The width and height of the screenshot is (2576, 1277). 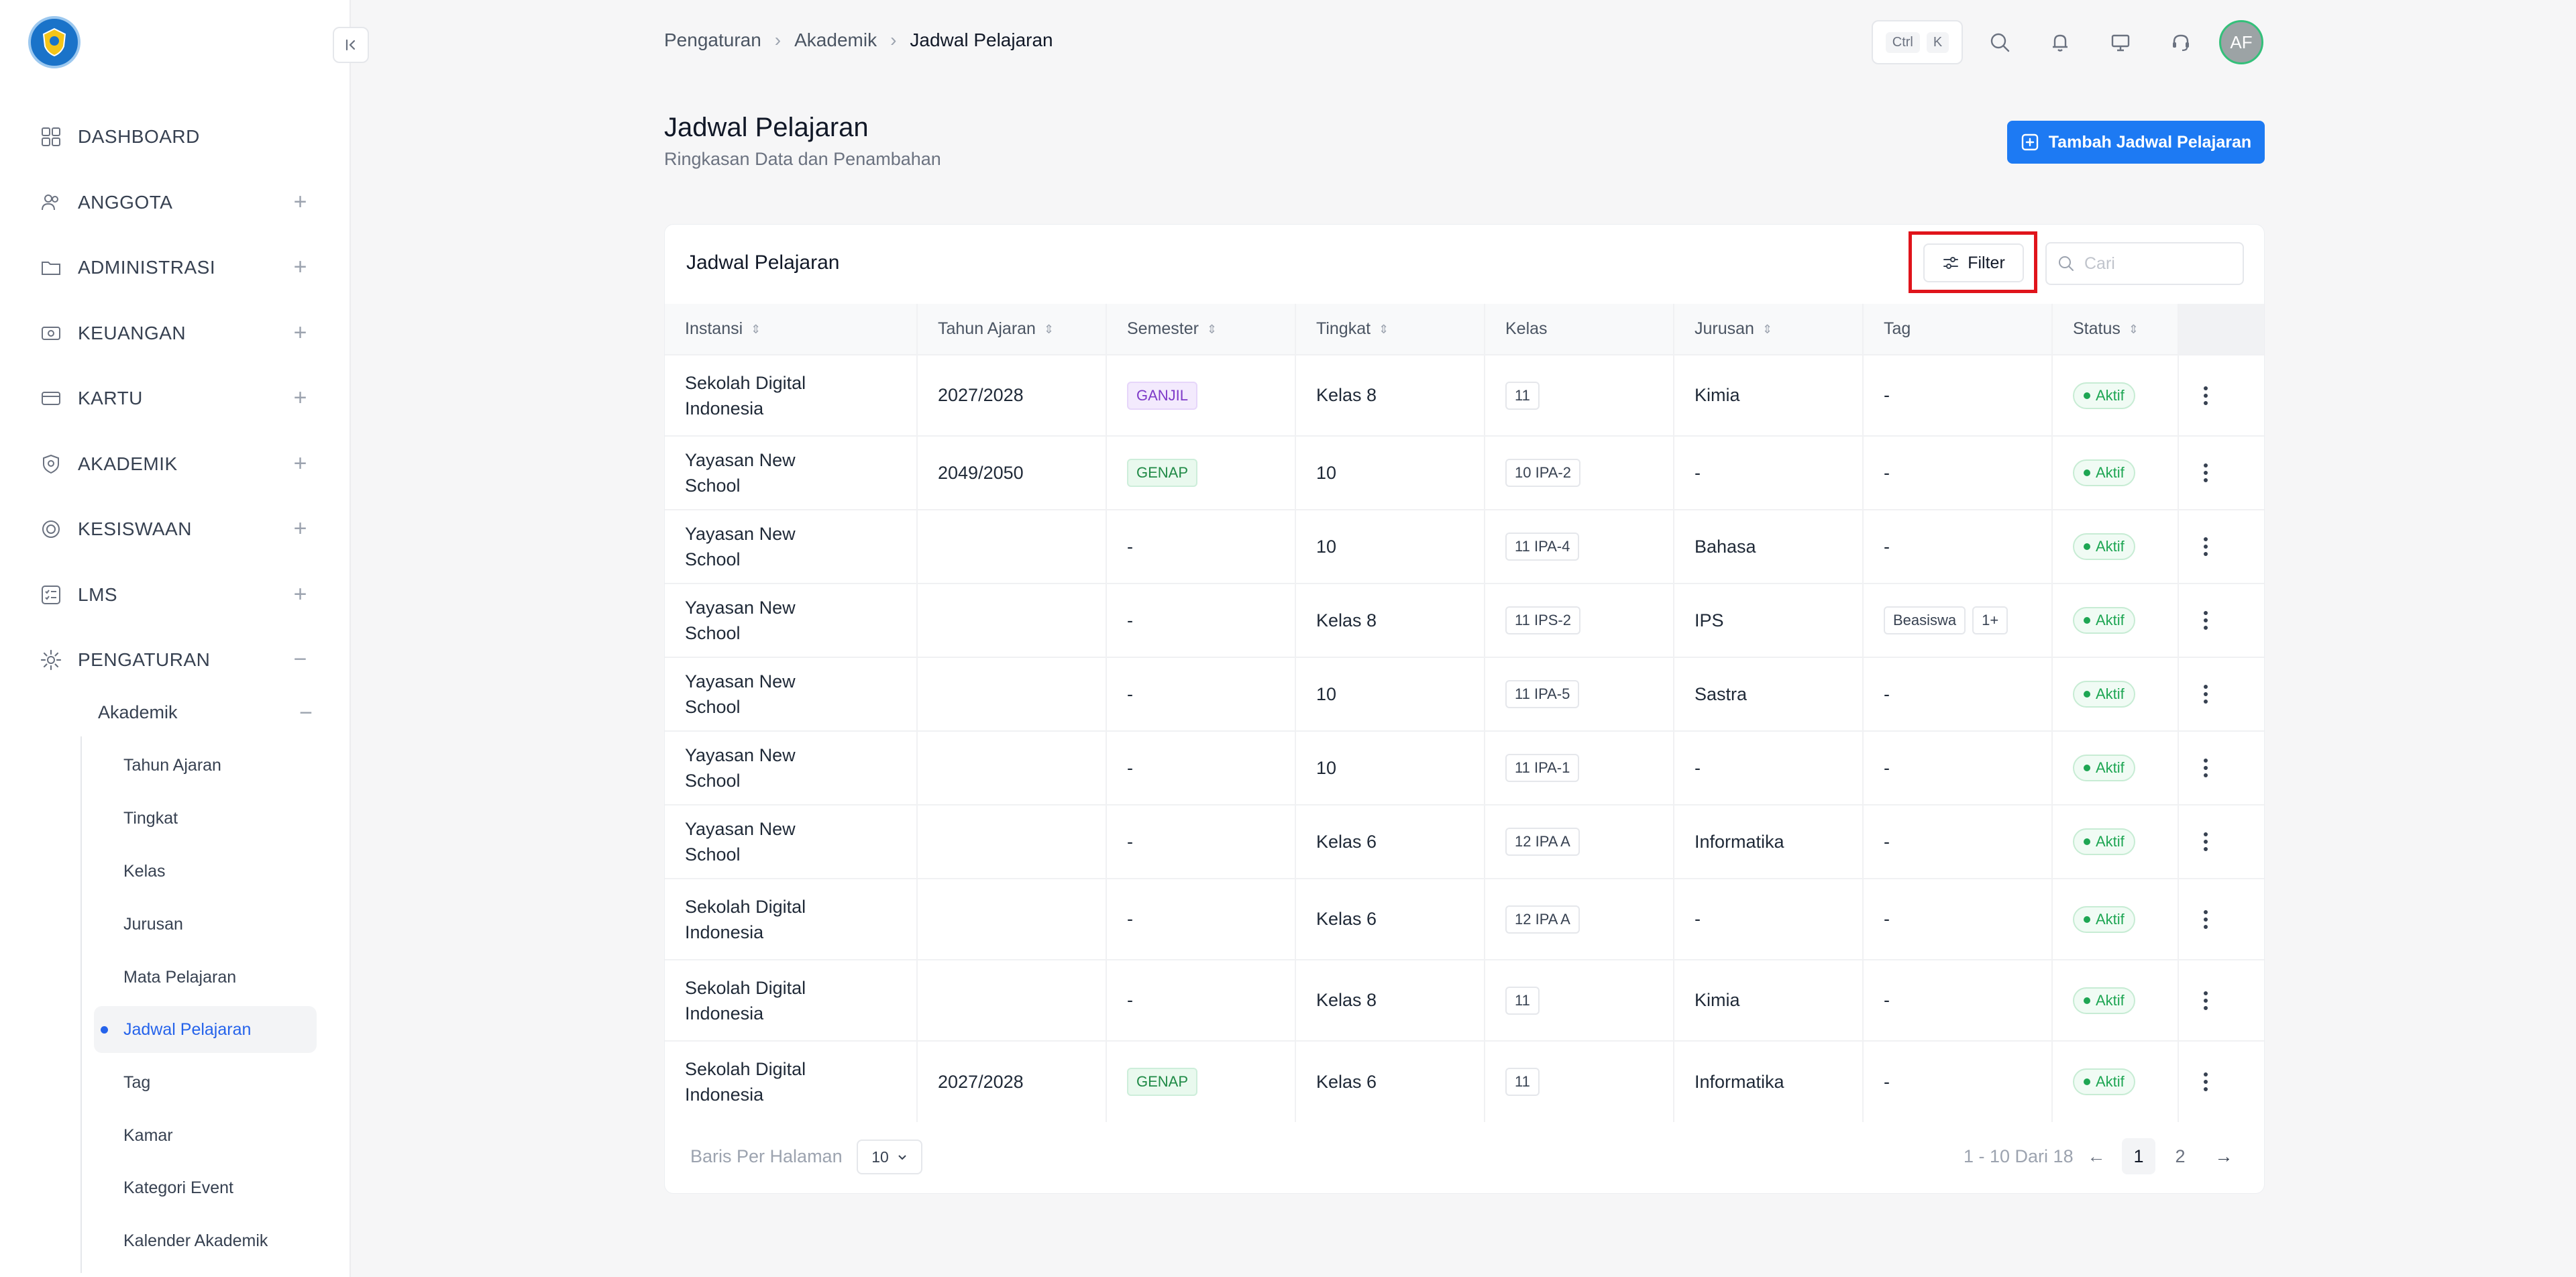 What do you see at coordinates (791, 472) in the screenshot?
I see `cell-instansi: Yayasan New School` at bounding box center [791, 472].